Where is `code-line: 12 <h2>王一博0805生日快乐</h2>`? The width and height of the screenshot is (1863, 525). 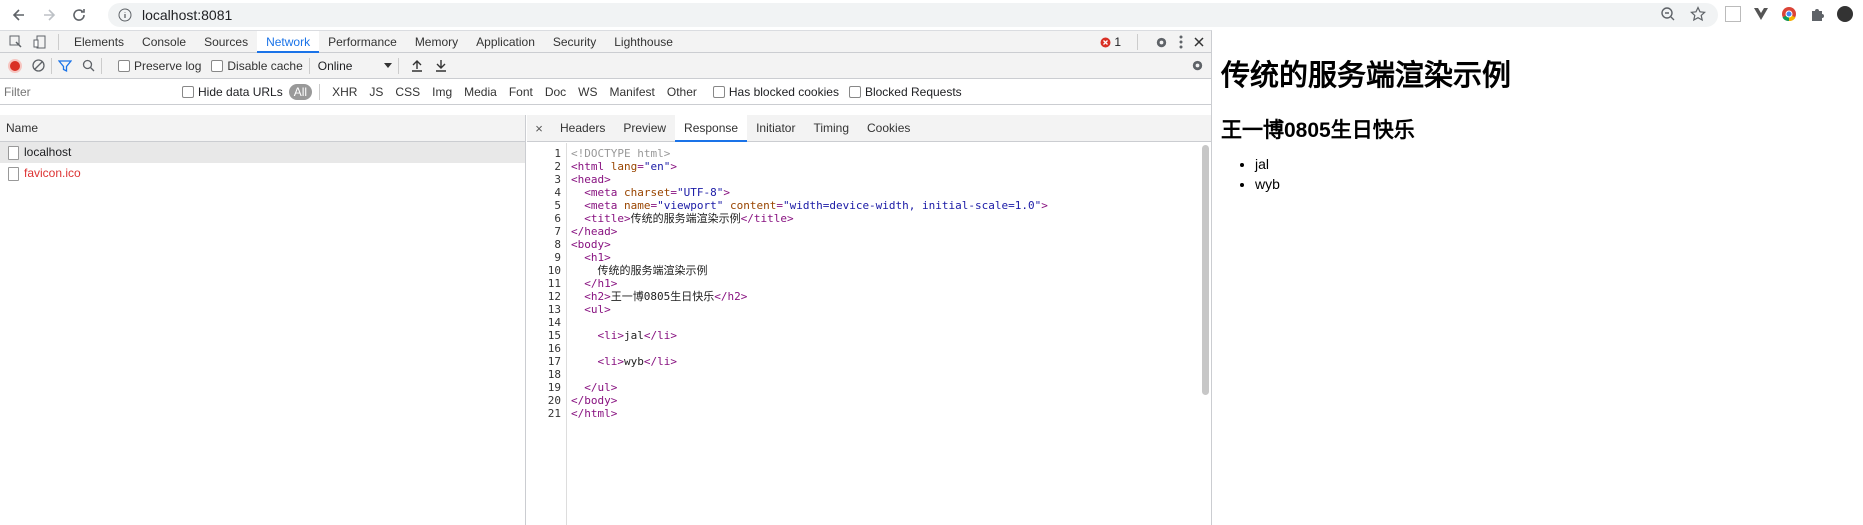 code-line: 12 <h2>王一博0805生日快乐</h2> is located at coordinates (862, 296).